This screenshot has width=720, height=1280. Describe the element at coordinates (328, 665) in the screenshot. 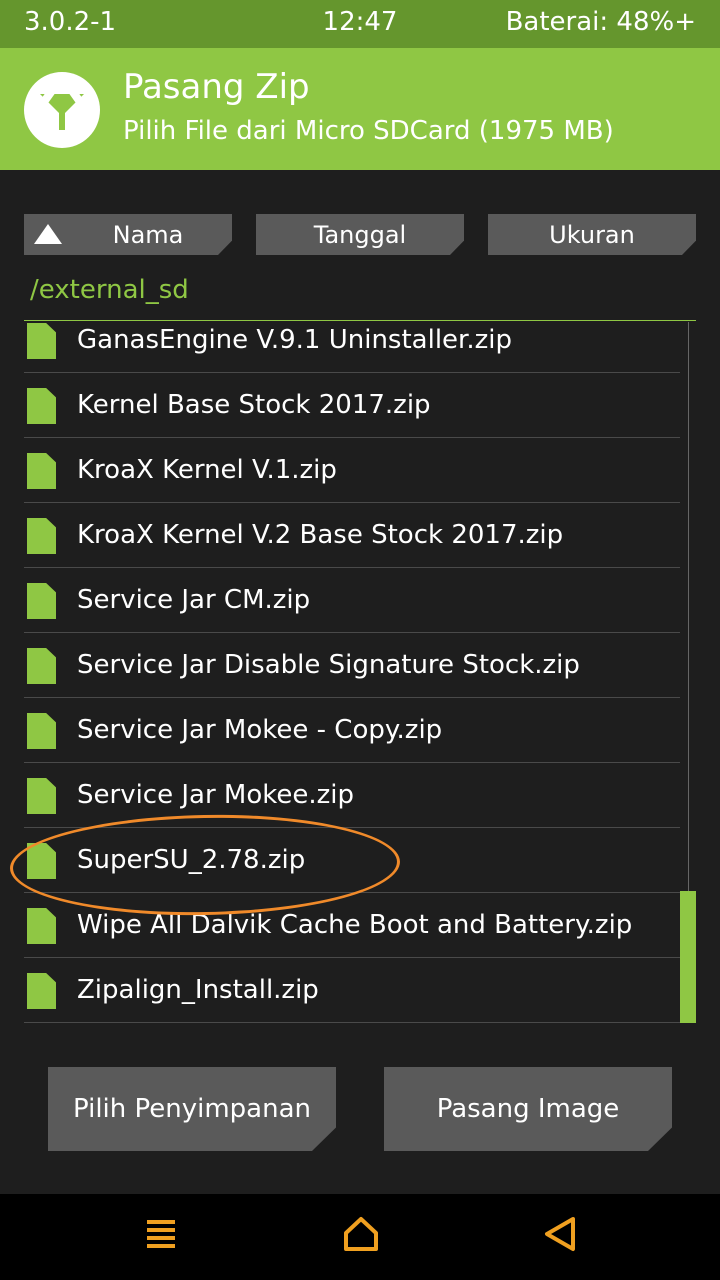

I see `file-name: Service Jar Disable Signature Stock.zip` at that location.